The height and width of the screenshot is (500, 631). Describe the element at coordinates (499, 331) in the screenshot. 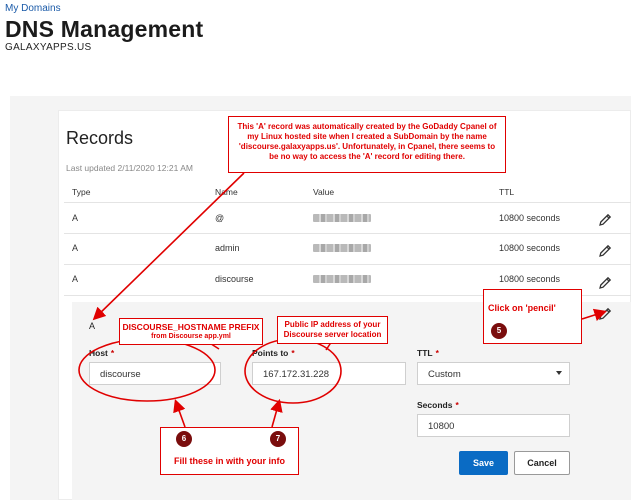

I see `step-badge-5: 5` at that location.